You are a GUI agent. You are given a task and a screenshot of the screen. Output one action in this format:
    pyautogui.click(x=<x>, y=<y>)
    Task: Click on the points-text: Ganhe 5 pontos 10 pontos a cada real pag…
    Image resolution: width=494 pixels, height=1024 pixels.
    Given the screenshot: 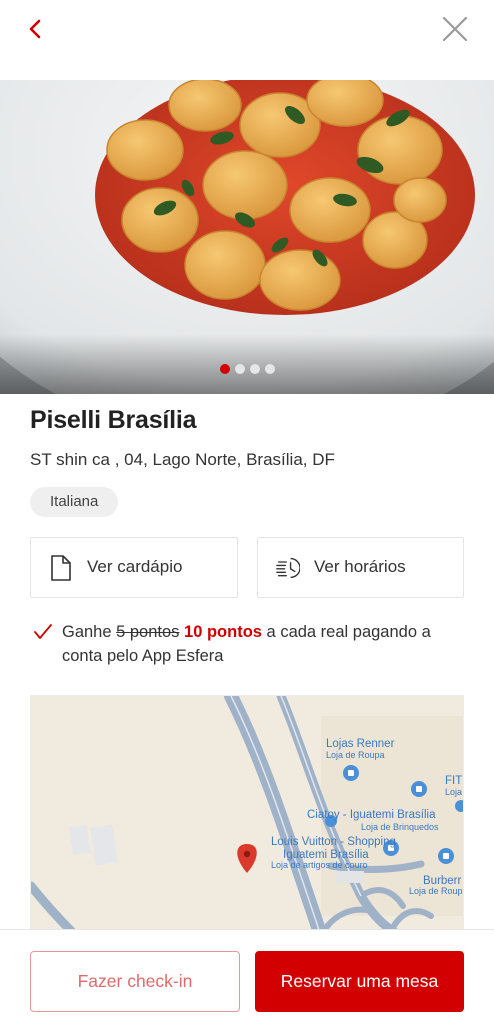 What is the action you would take?
    pyautogui.click(x=262, y=644)
    